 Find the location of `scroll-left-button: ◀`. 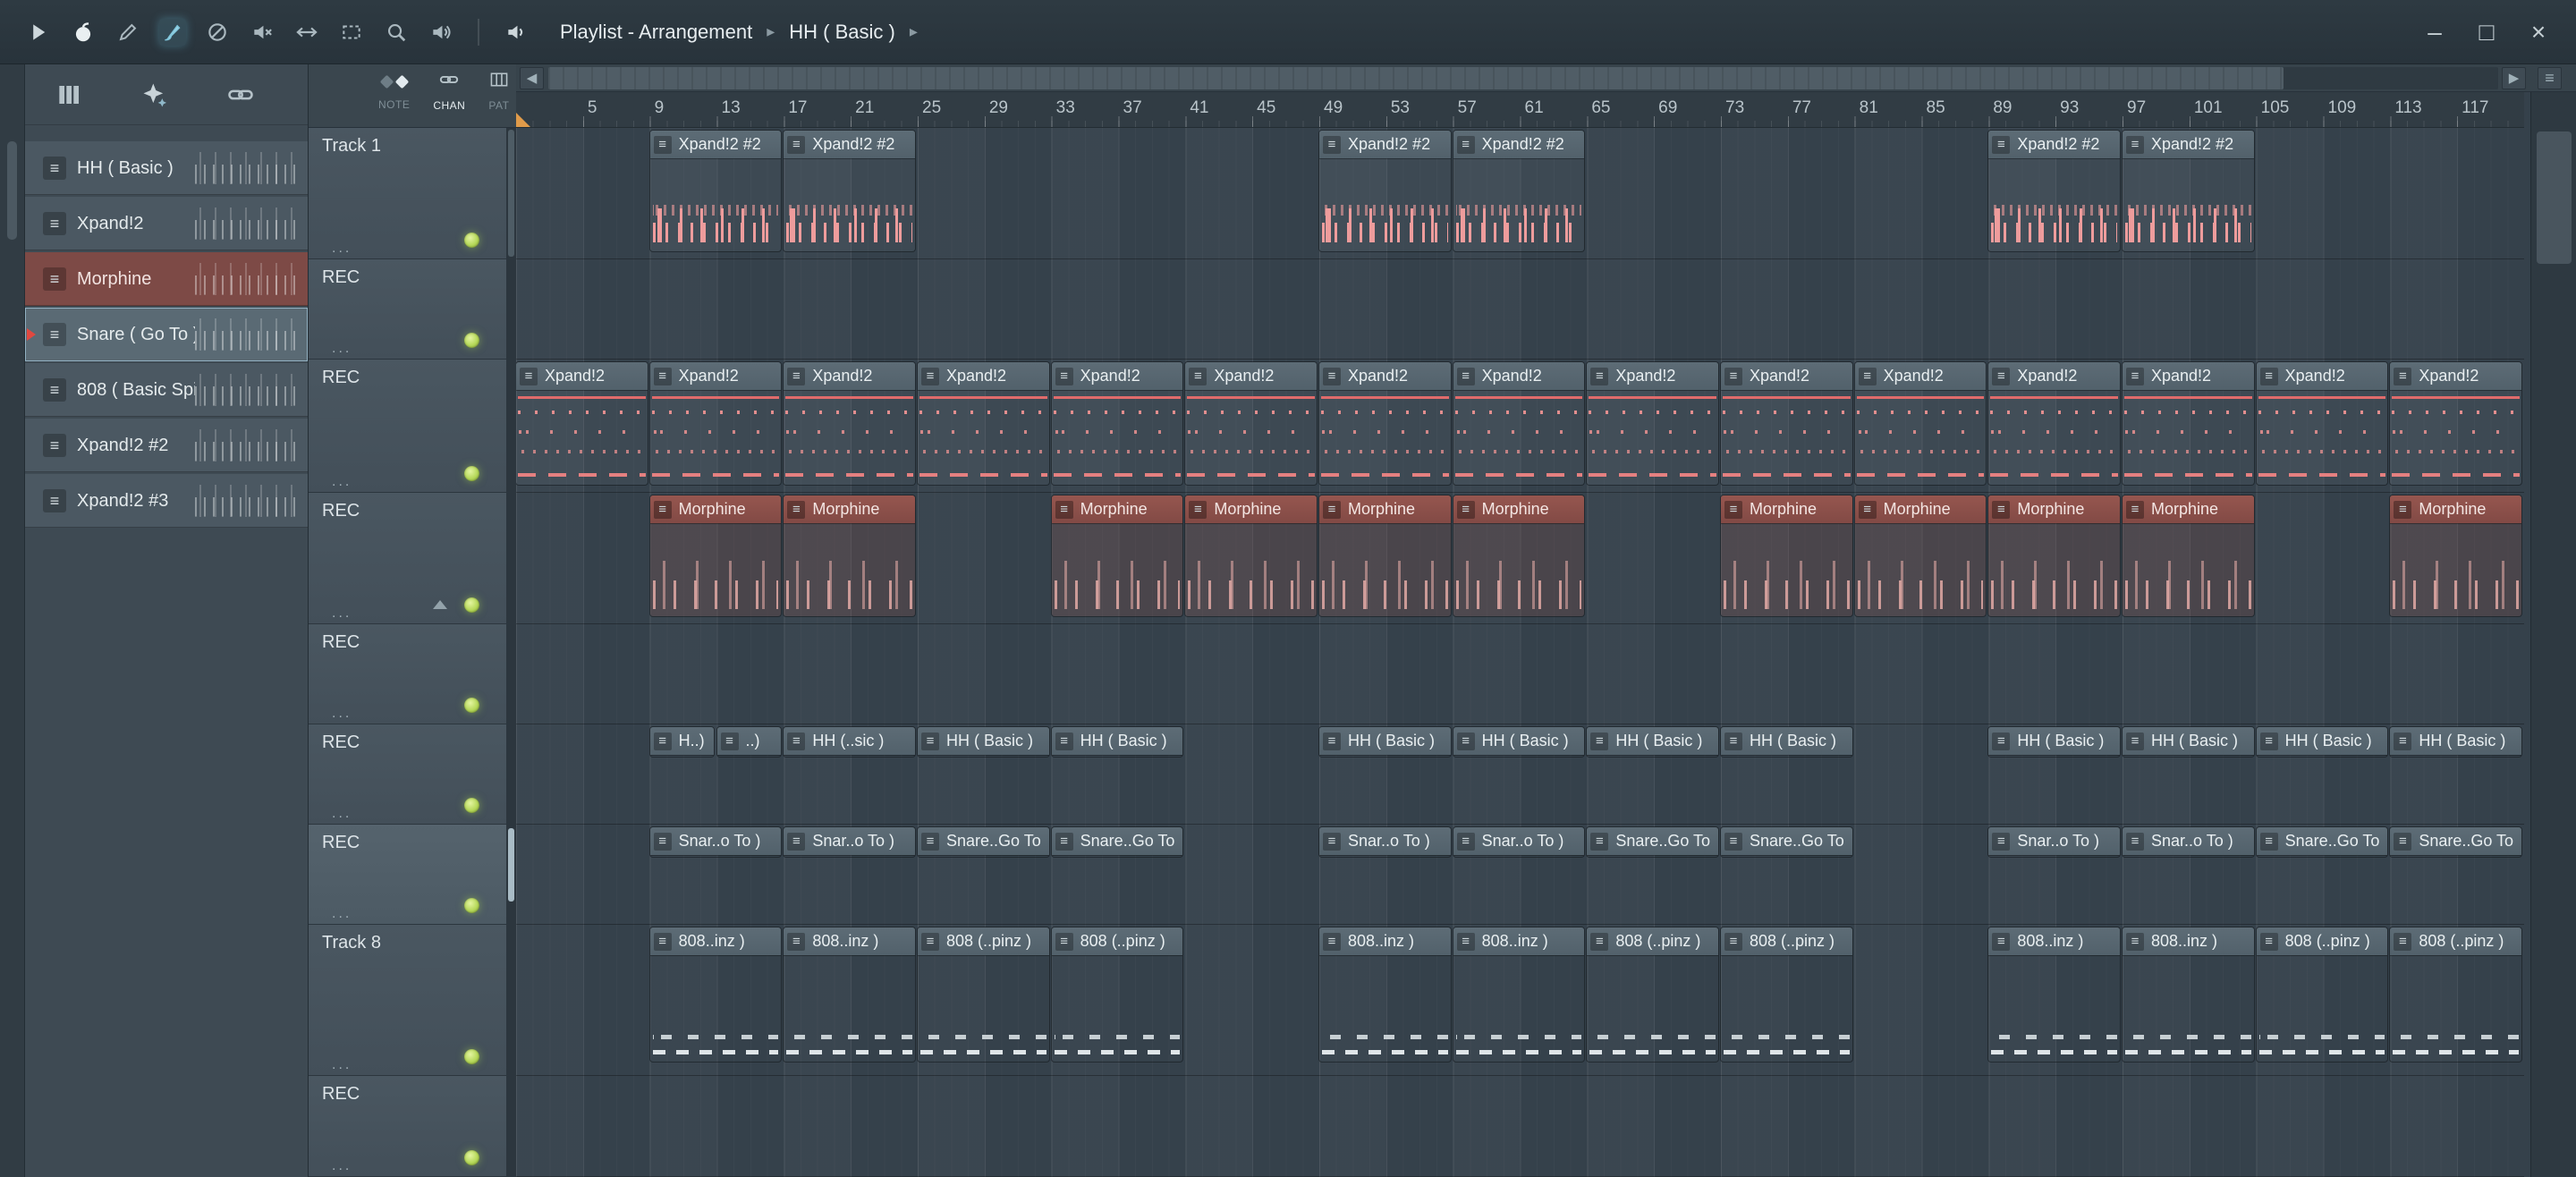

scroll-left-button: ◀ is located at coordinates (532, 78).